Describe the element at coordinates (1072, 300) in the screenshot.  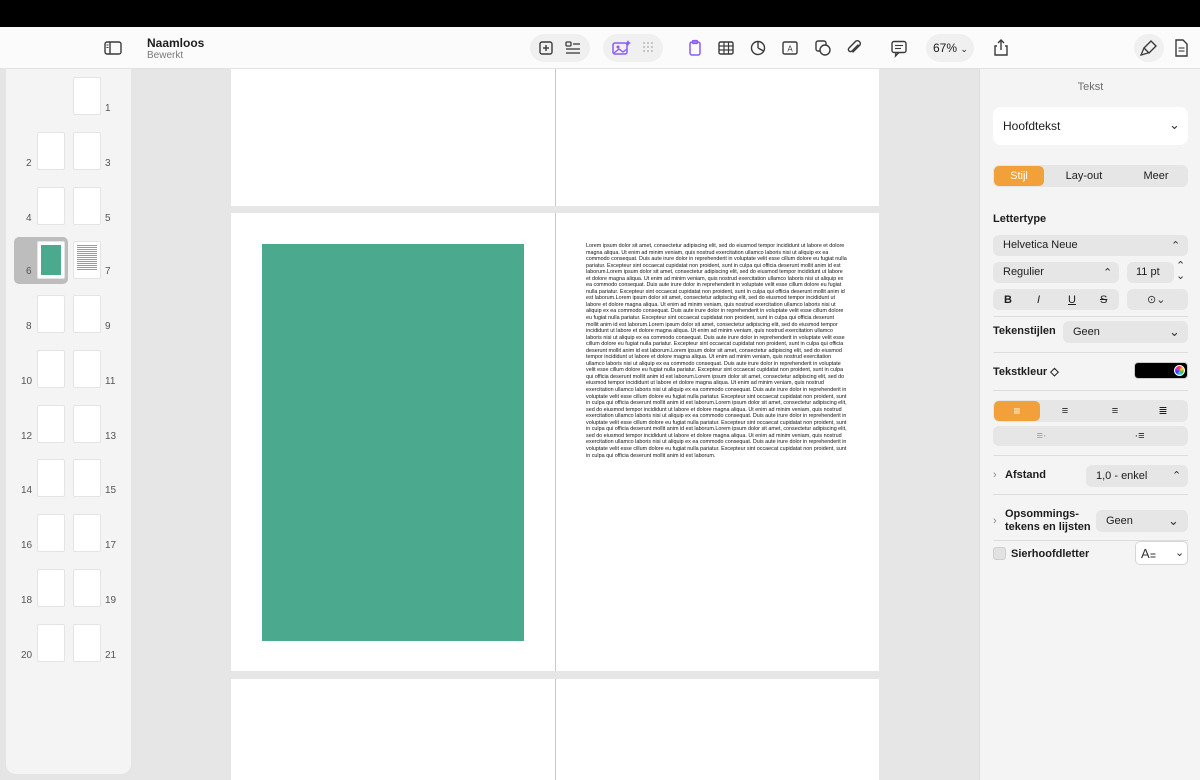
I see `underline-button: U` at that location.